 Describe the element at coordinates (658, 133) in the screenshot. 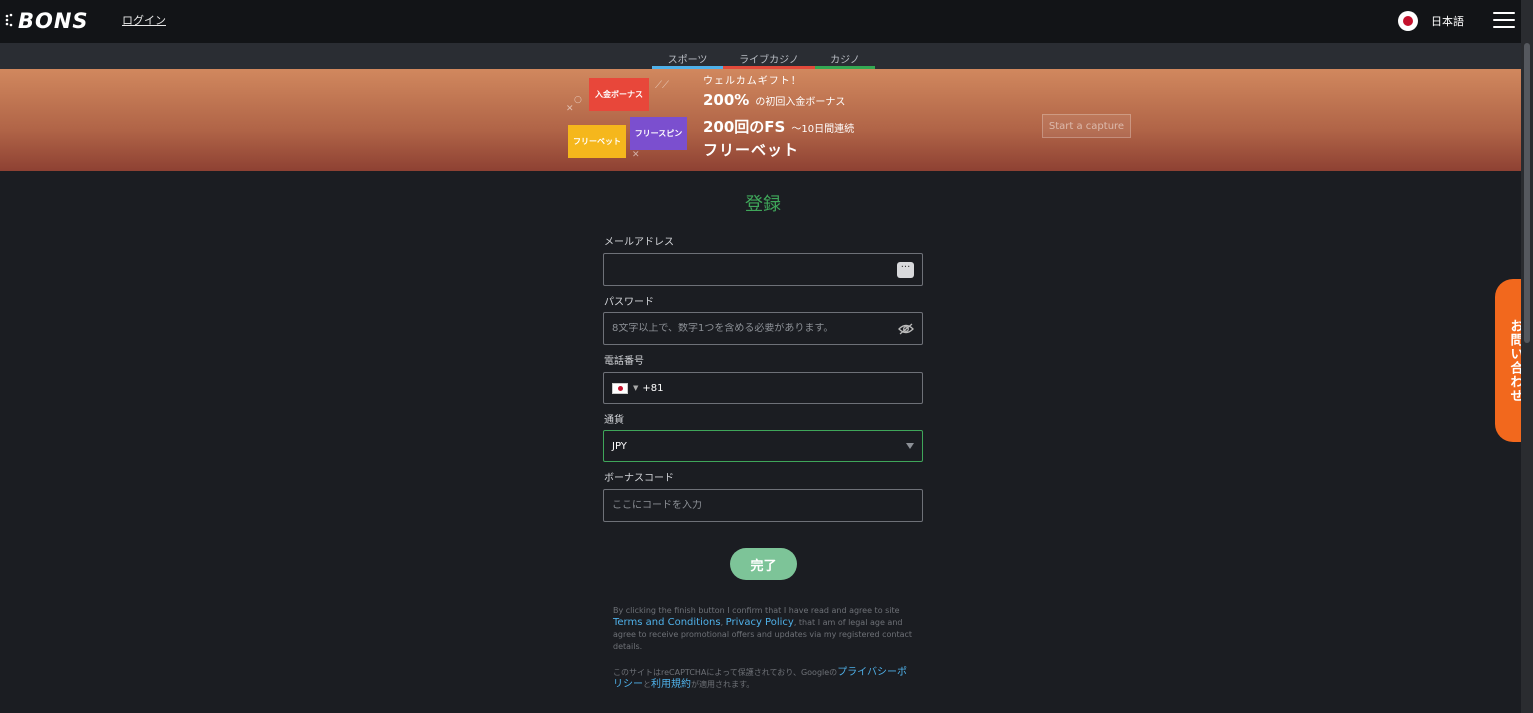

I see `free-spins-badge: フリースピン` at that location.